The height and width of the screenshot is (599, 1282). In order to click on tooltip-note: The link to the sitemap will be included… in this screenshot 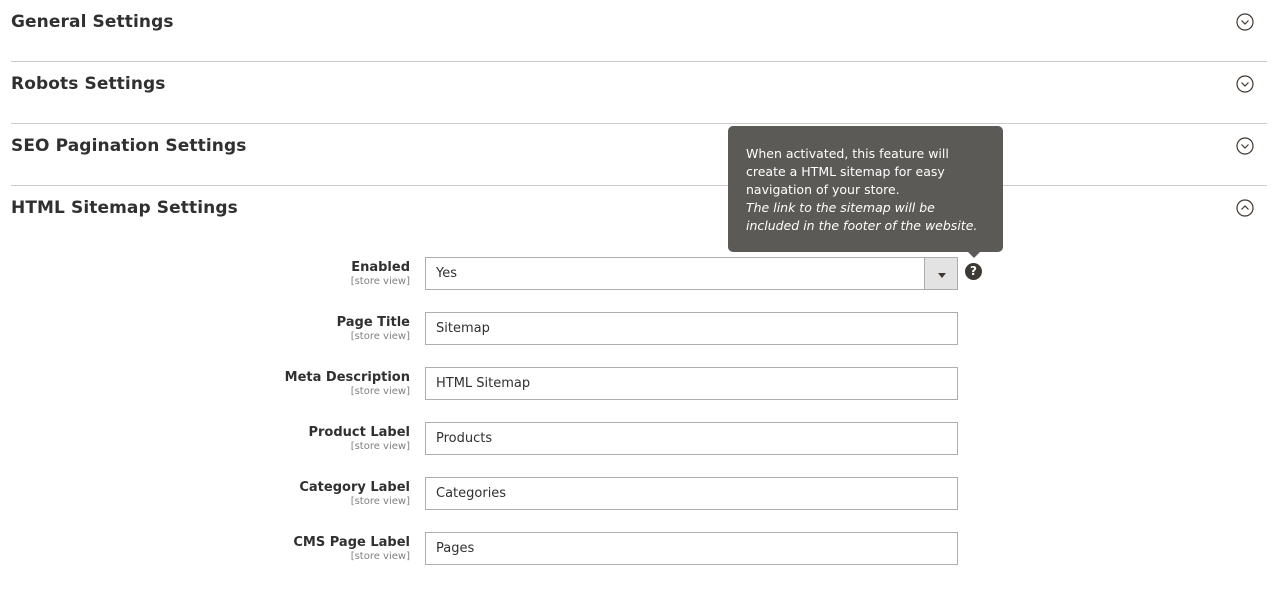, I will do `click(862, 216)`.